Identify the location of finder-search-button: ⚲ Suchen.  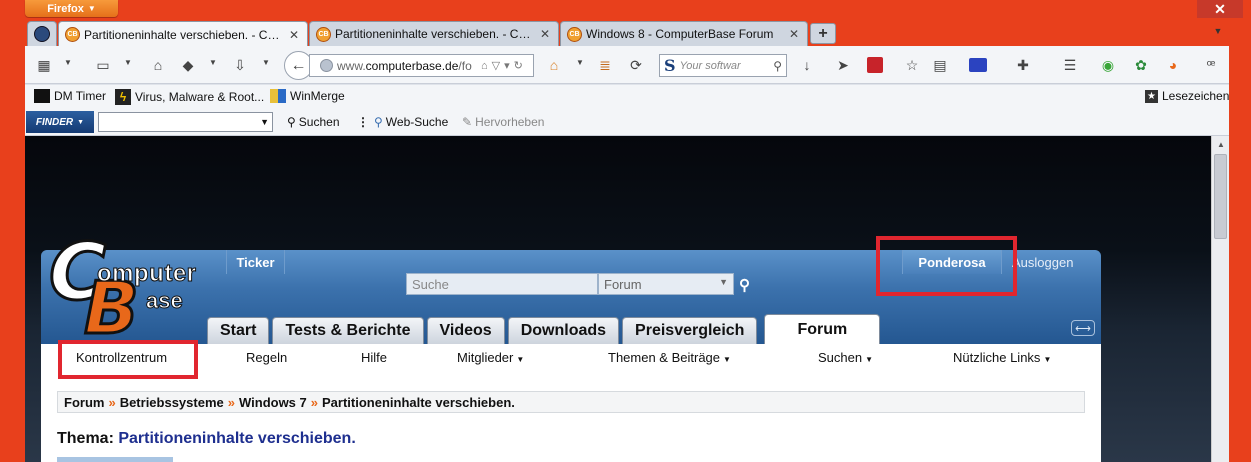
(313, 122).